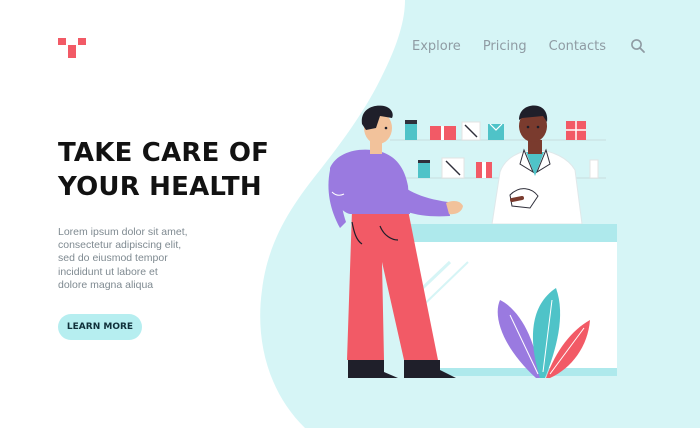 Image resolution: width=700 pixels, height=428 pixels. Describe the element at coordinates (72, 48) in the screenshot. I see `logo-icon` at that location.